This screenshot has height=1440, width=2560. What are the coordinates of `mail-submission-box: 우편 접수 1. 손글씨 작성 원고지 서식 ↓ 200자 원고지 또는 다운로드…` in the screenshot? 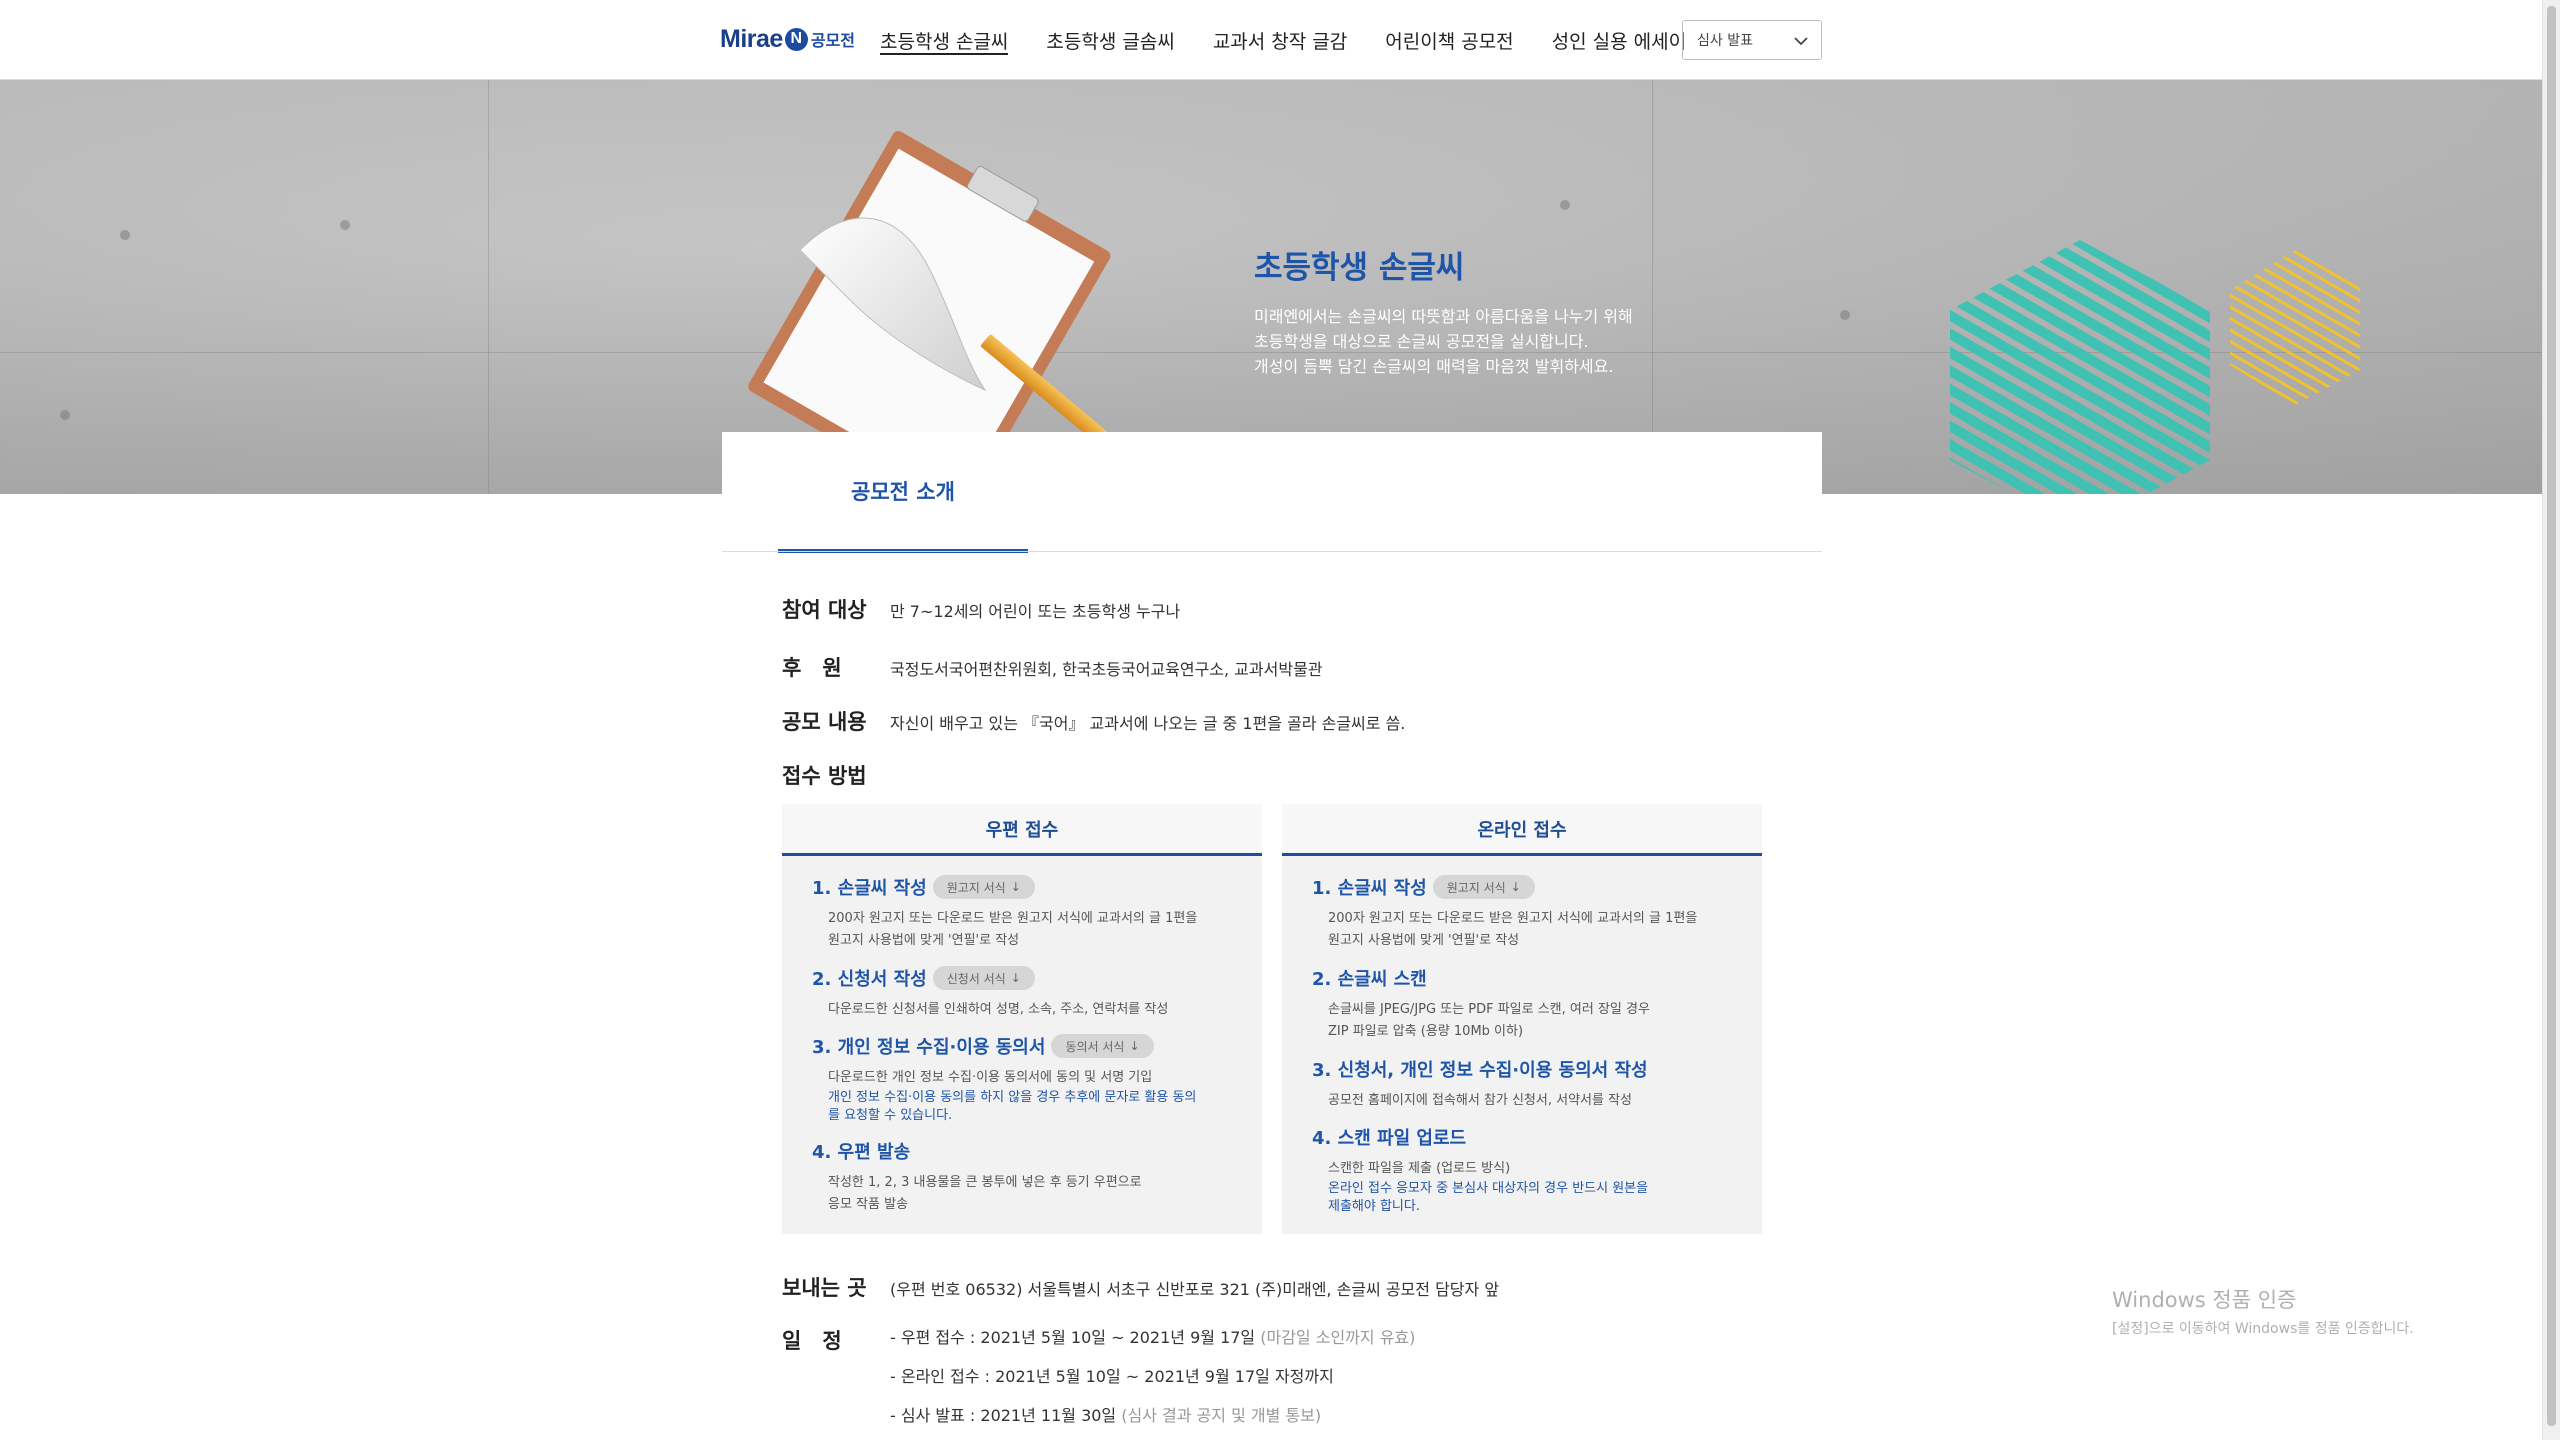 It's located at (1022, 1019).